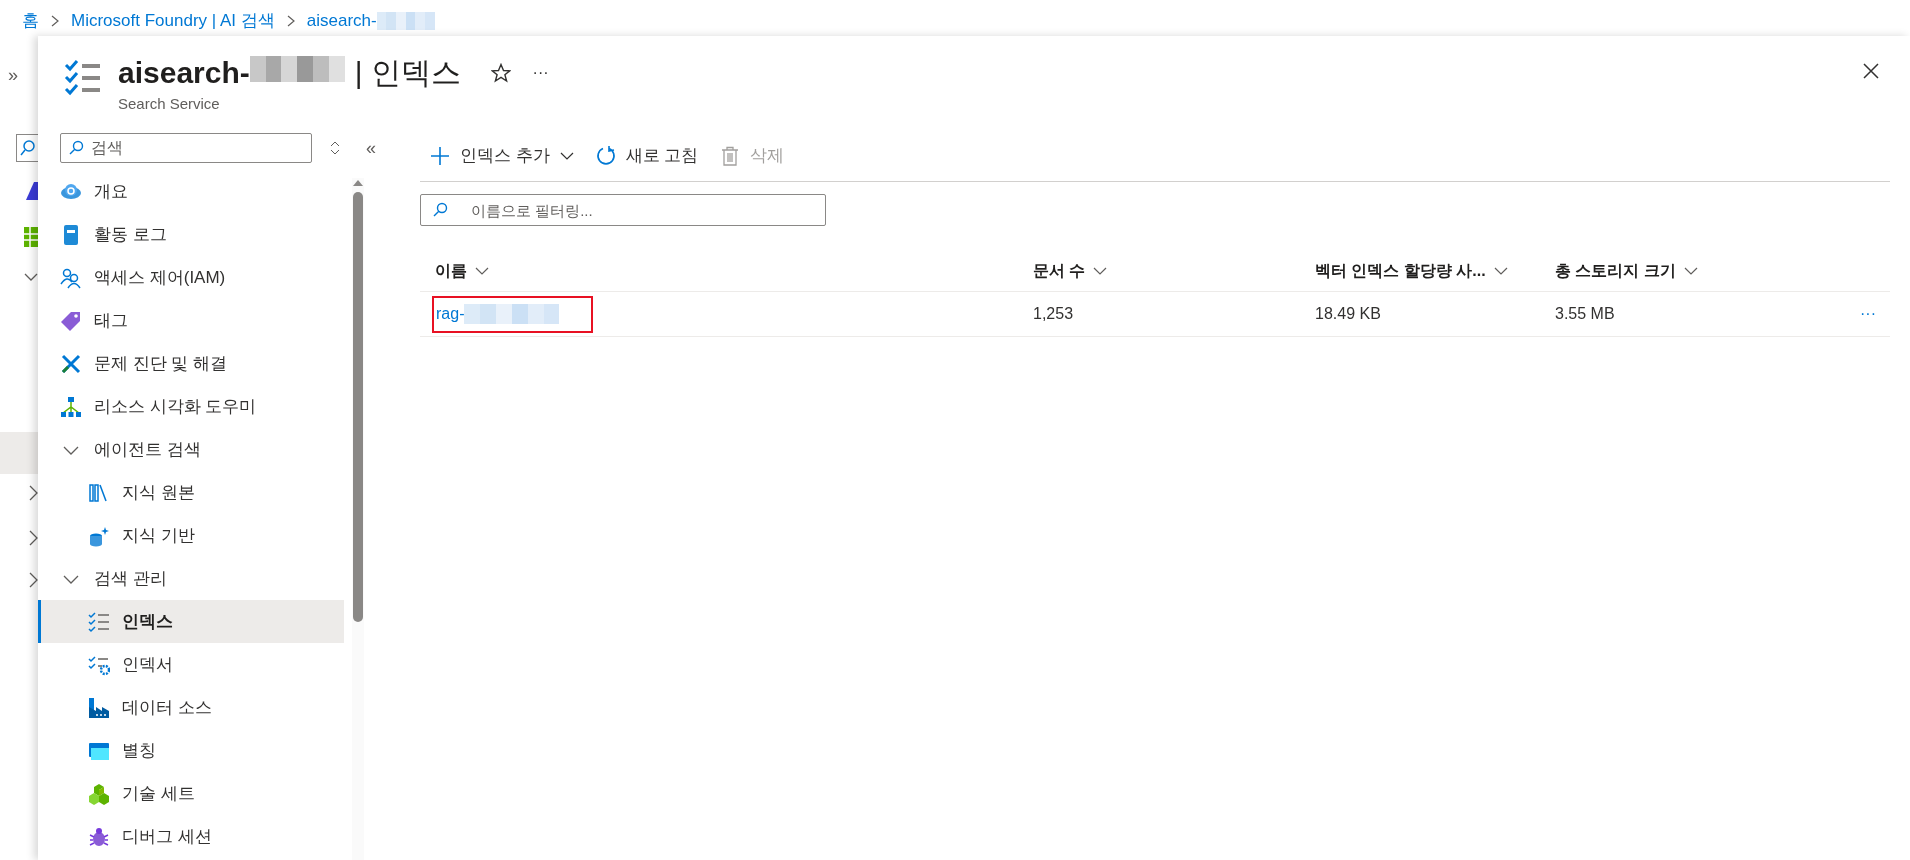 The image size is (1910, 860). I want to click on table-cell-text: 3.55 MB, so click(1585, 314).